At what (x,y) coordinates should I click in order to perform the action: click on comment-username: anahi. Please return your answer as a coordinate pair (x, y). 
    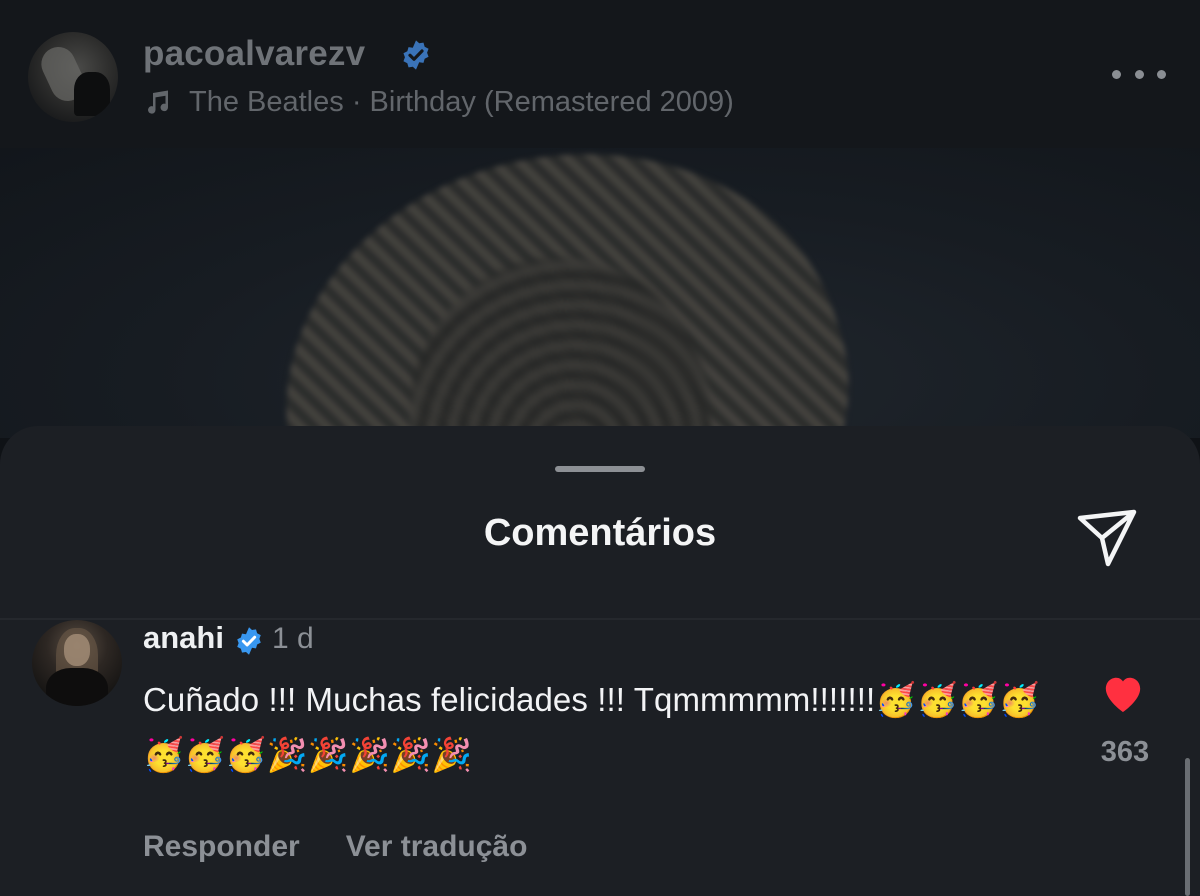
    Looking at the image, I should click on (183, 638).